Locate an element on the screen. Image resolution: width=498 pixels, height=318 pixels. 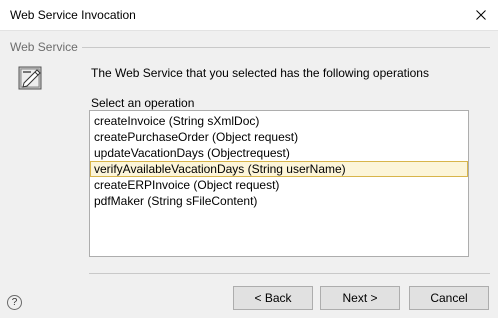
close-button is located at coordinates (481, 15).